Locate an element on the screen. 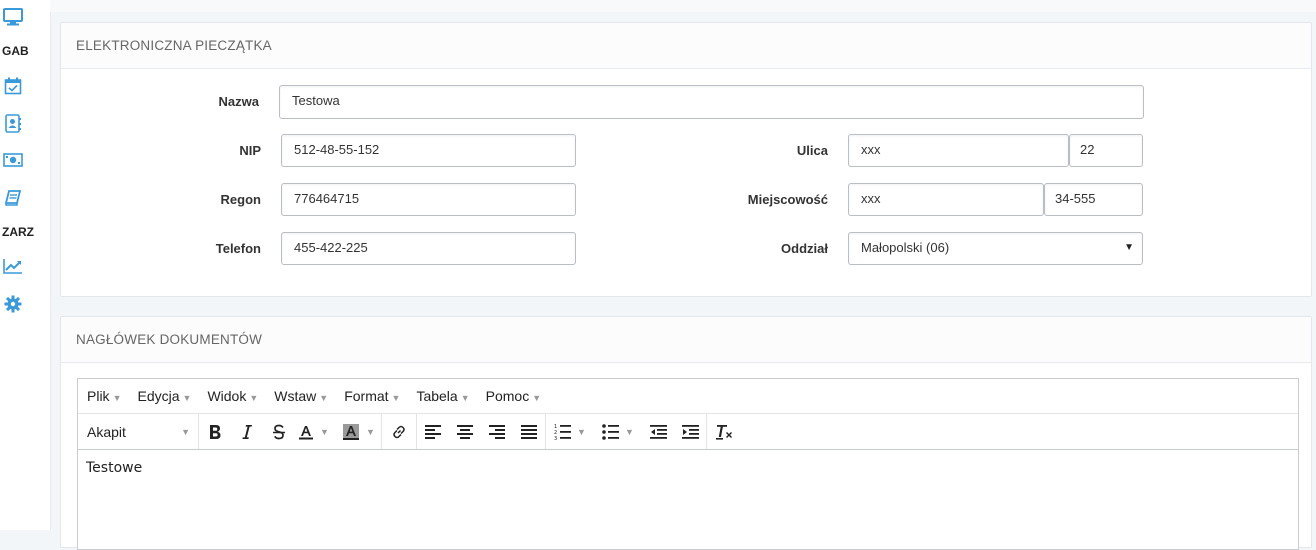 The height and width of the screenshot is (550, 1316). ulica-input: xxx is located at coordinates (958, 150).